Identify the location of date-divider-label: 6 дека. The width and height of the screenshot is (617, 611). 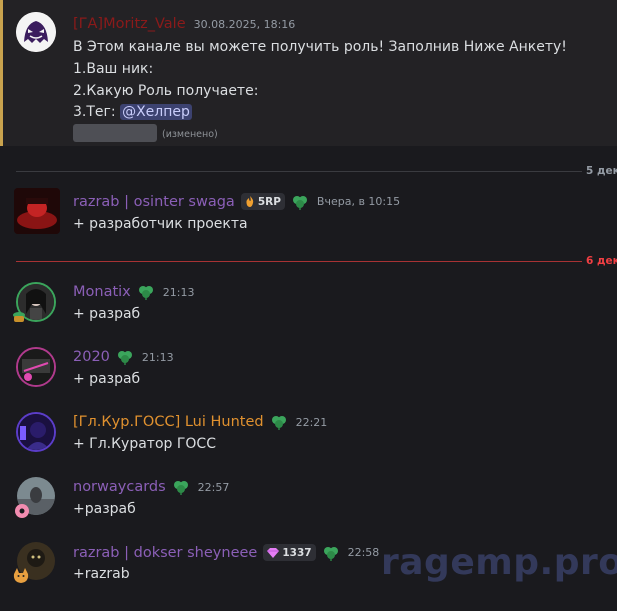
(599, 261).